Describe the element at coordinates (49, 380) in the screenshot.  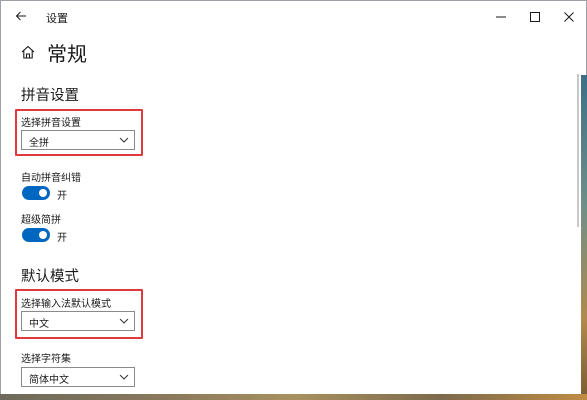
I see `charset-value: 简体中文` at that location.